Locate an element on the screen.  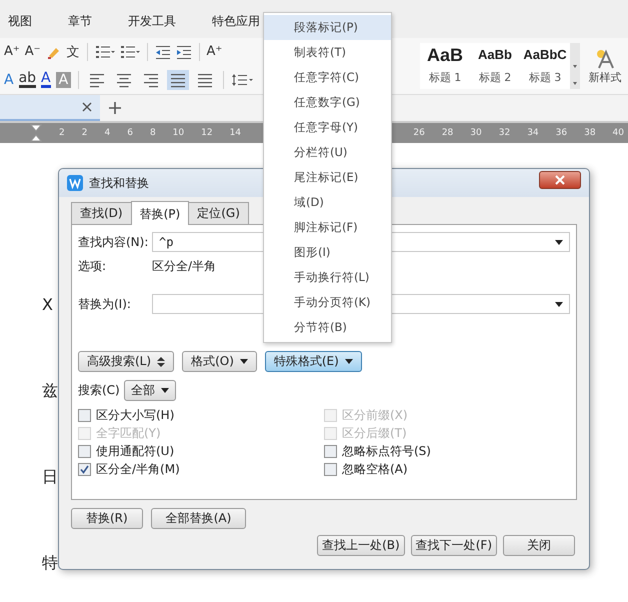
menu-item: 分栏符(U) is located at coordinates (327, 152).